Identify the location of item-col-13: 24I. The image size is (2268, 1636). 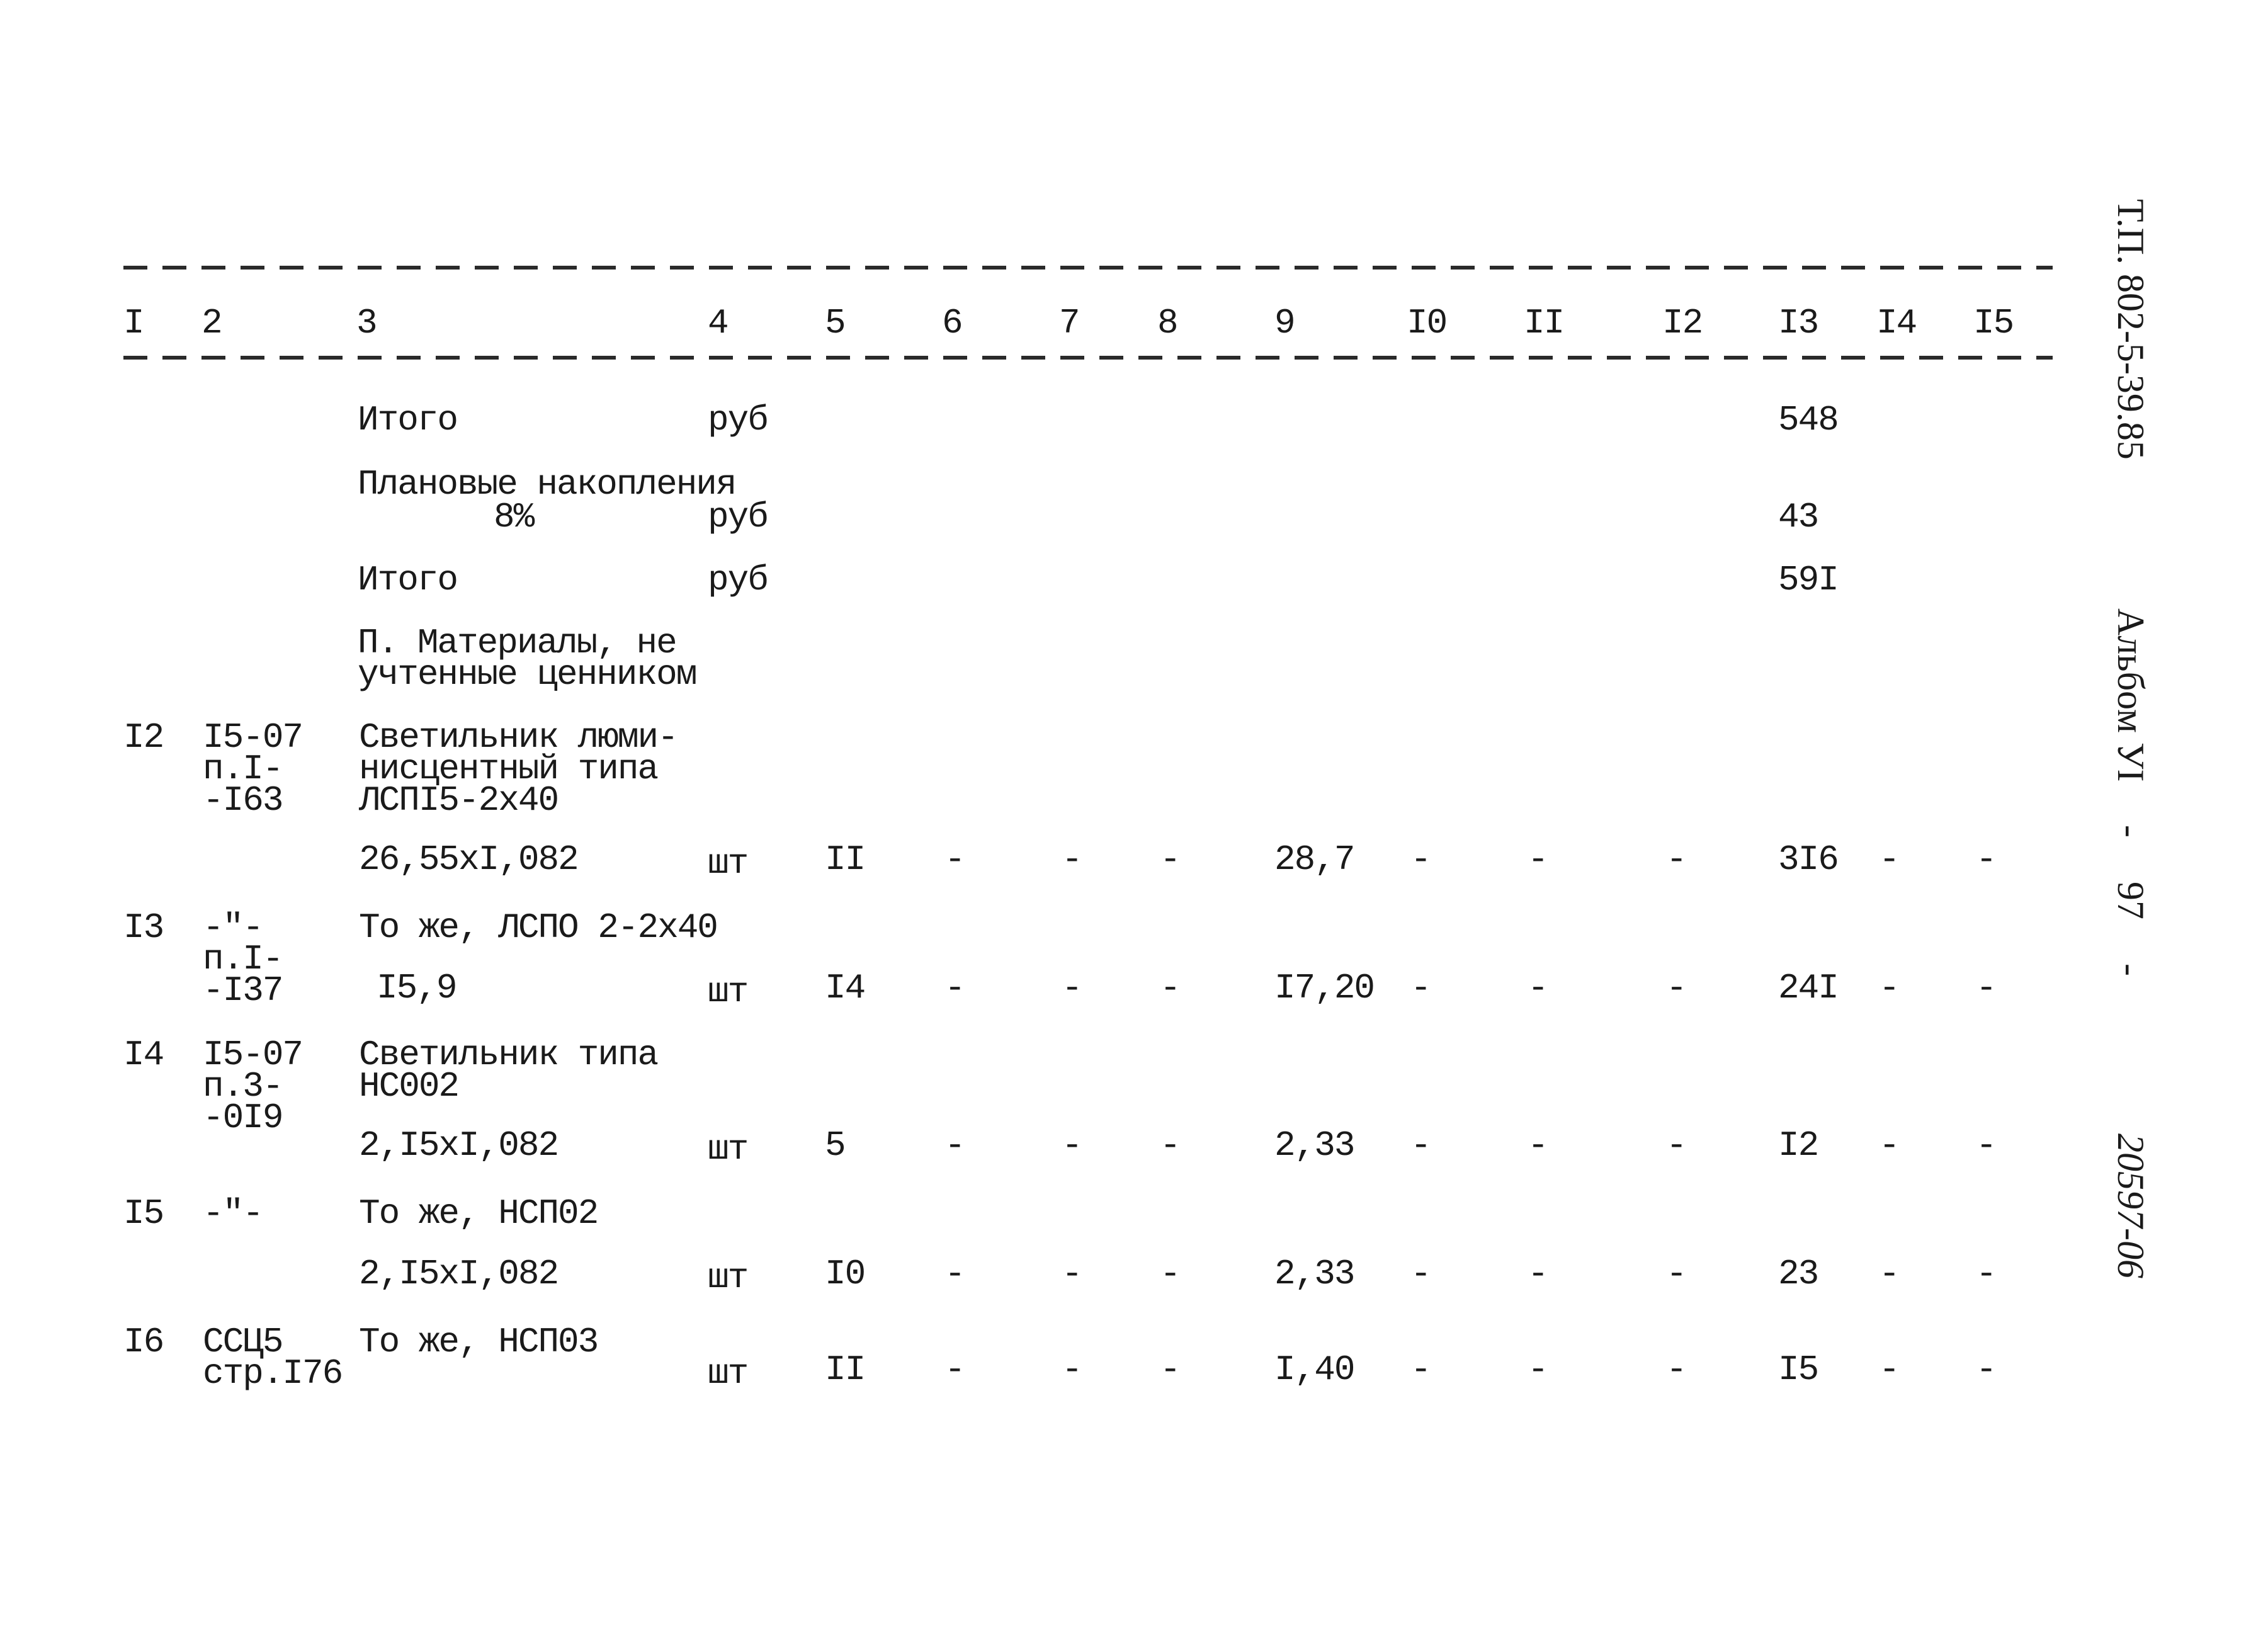
(1808, 988).